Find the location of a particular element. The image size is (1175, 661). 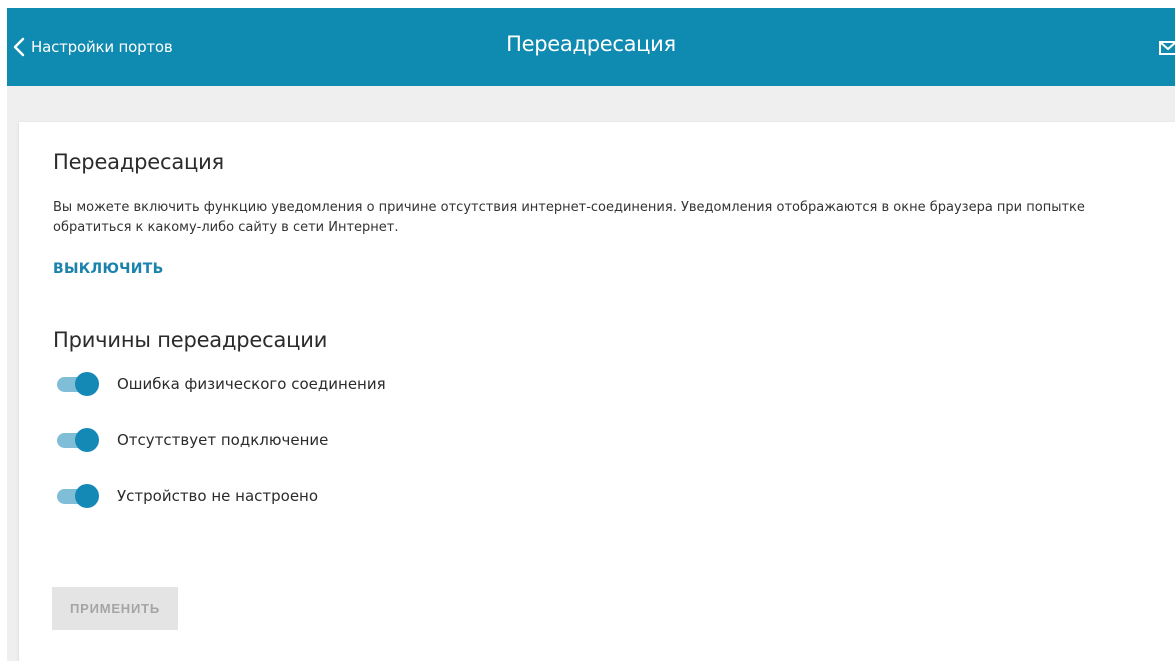

reason-row-no-connection: Отсутствует подключение is located at coordinates (191, 440).